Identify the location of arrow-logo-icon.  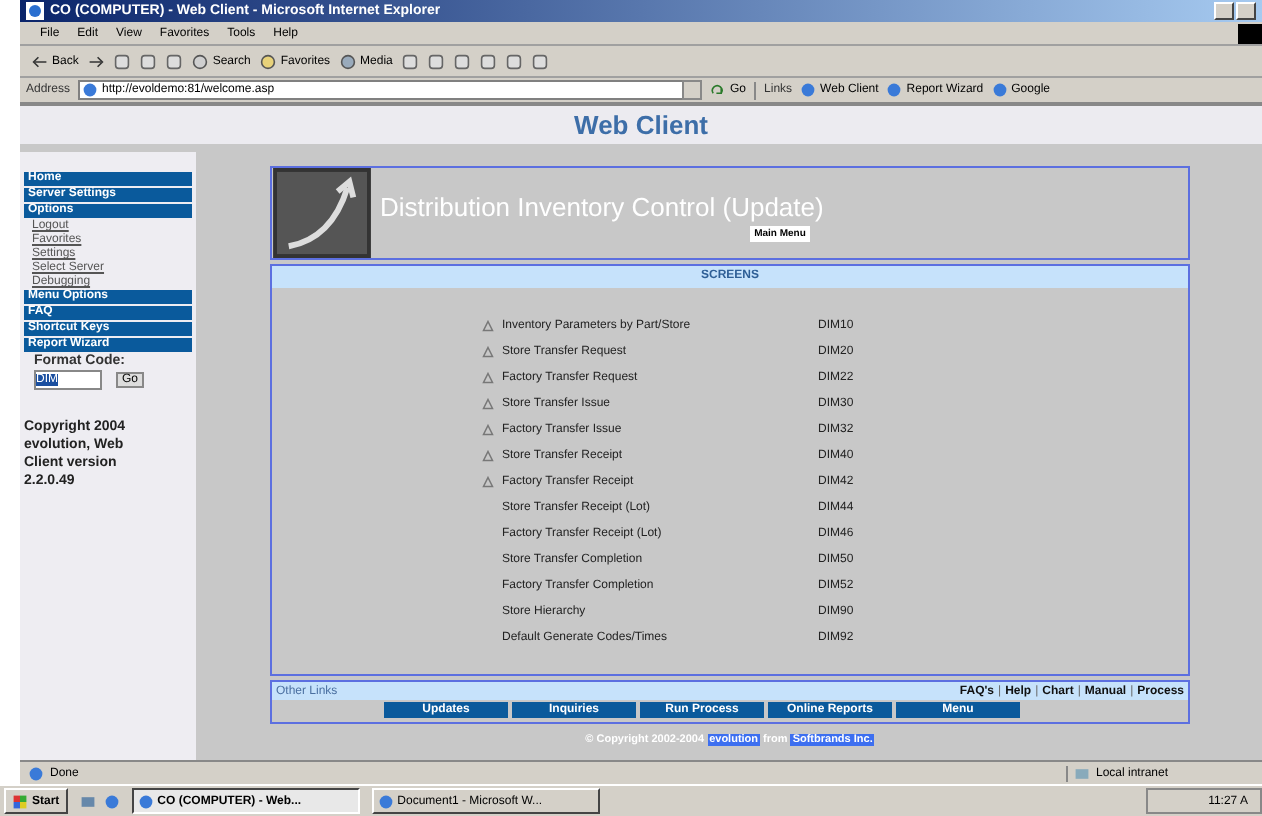
(322, 213).